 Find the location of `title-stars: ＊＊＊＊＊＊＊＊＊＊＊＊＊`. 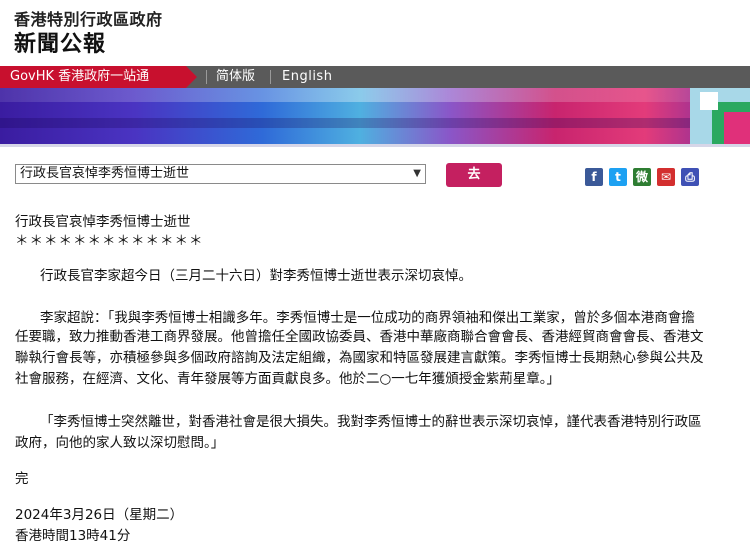

title-stars: ＊＊＊＊＊＊＊＊＊＊＊＊＊ is located at coordinates (109, 241).